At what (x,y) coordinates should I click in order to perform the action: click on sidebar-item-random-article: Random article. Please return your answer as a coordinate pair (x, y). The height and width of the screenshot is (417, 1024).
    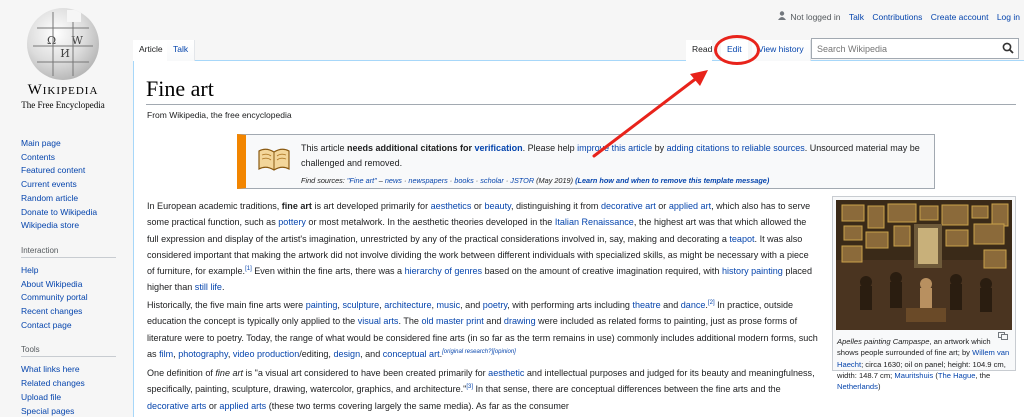
    Looking at the image, I should click on (73, 199).